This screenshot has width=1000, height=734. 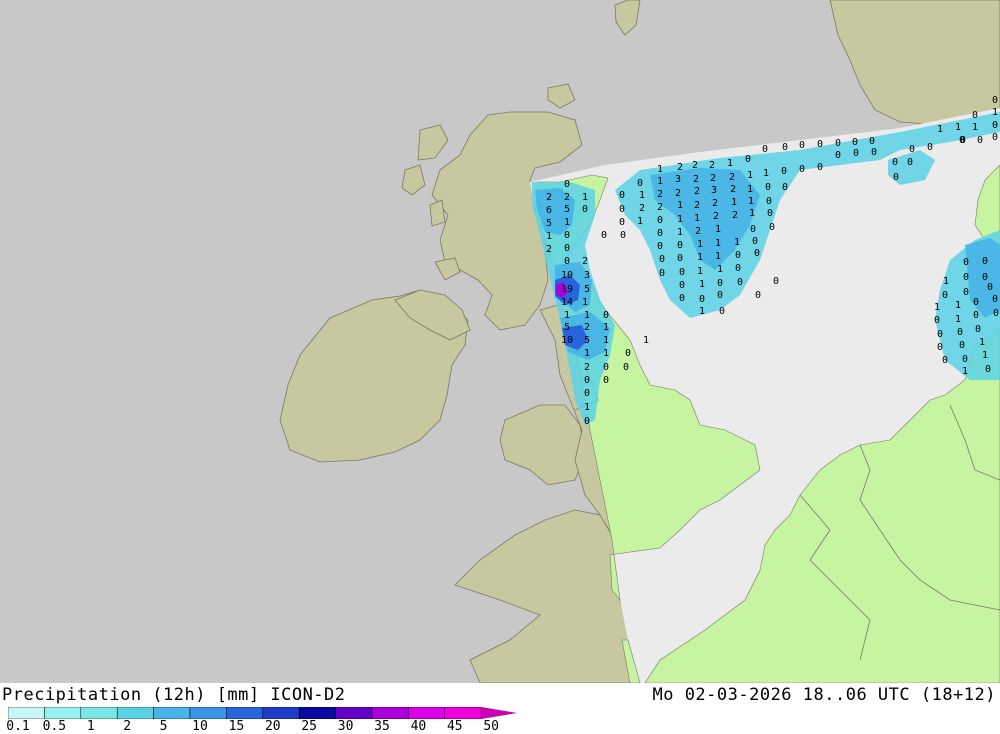 I want to click on color-scale-tick: 1, so click(x=90, y=726).